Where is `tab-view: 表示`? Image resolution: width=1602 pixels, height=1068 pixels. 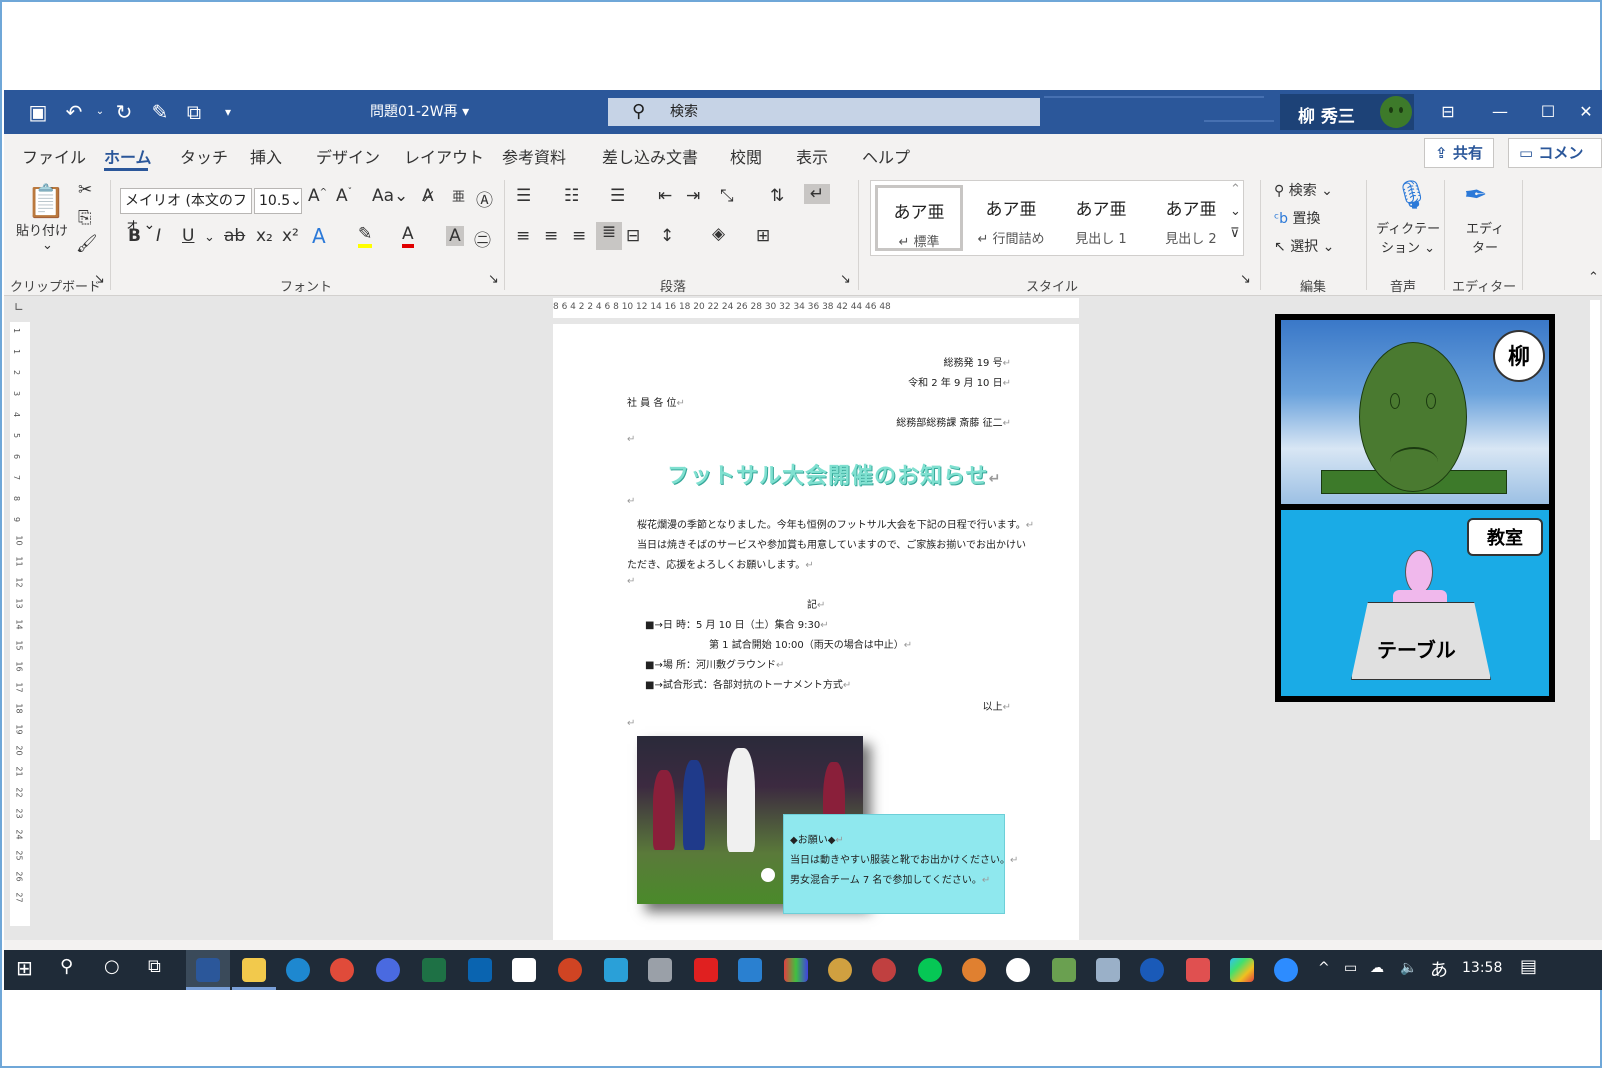 tab-view: 表示 is located at coordinates (812, 156).